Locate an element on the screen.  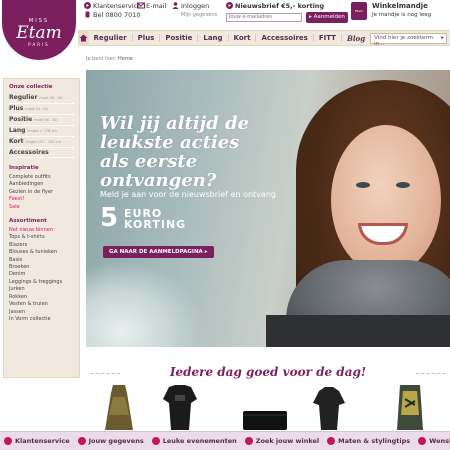
sidebar-link: Blouses & tunieken is located at coordinates (41, 252).